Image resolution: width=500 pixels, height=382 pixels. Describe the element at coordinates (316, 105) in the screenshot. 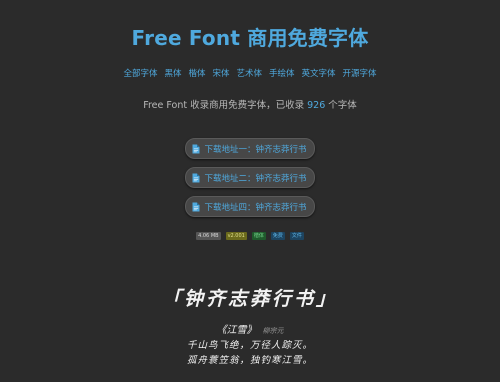

I see `font-count: 926` at that location.